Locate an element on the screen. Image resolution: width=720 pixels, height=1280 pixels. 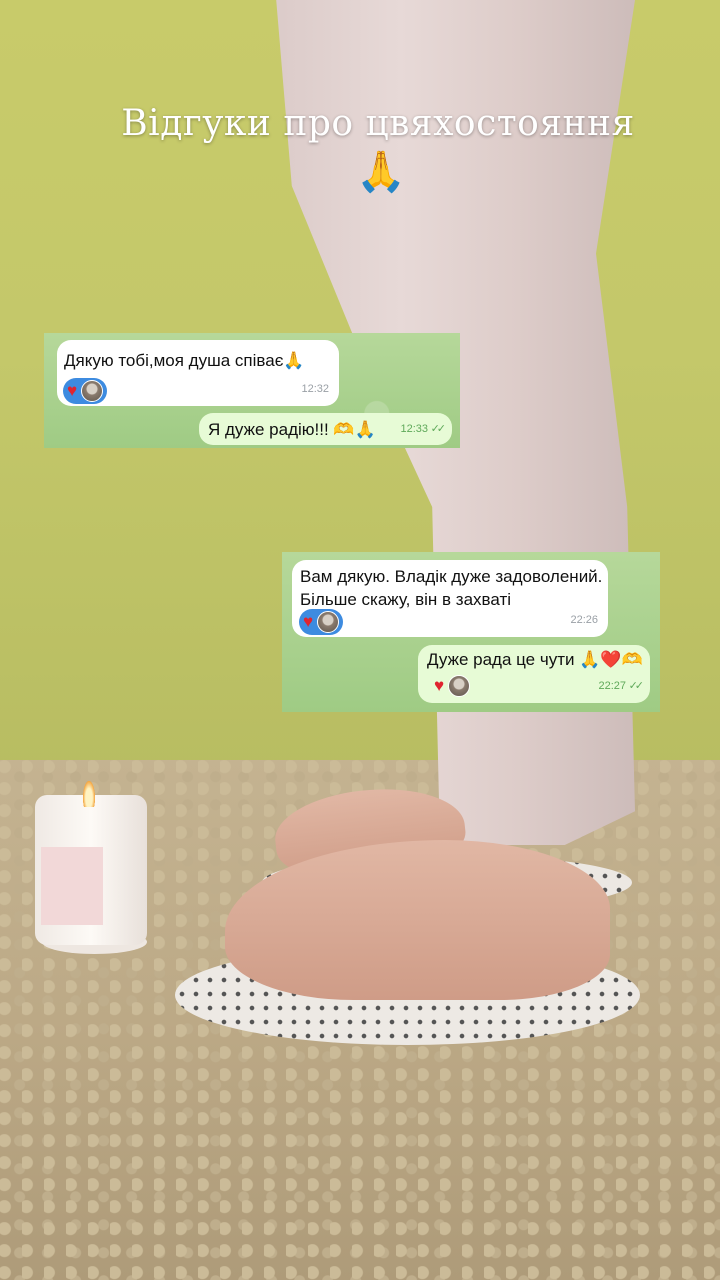
message-text: Дякую тобі,моя душа співає🙏 is located at coordinates (184, 360).